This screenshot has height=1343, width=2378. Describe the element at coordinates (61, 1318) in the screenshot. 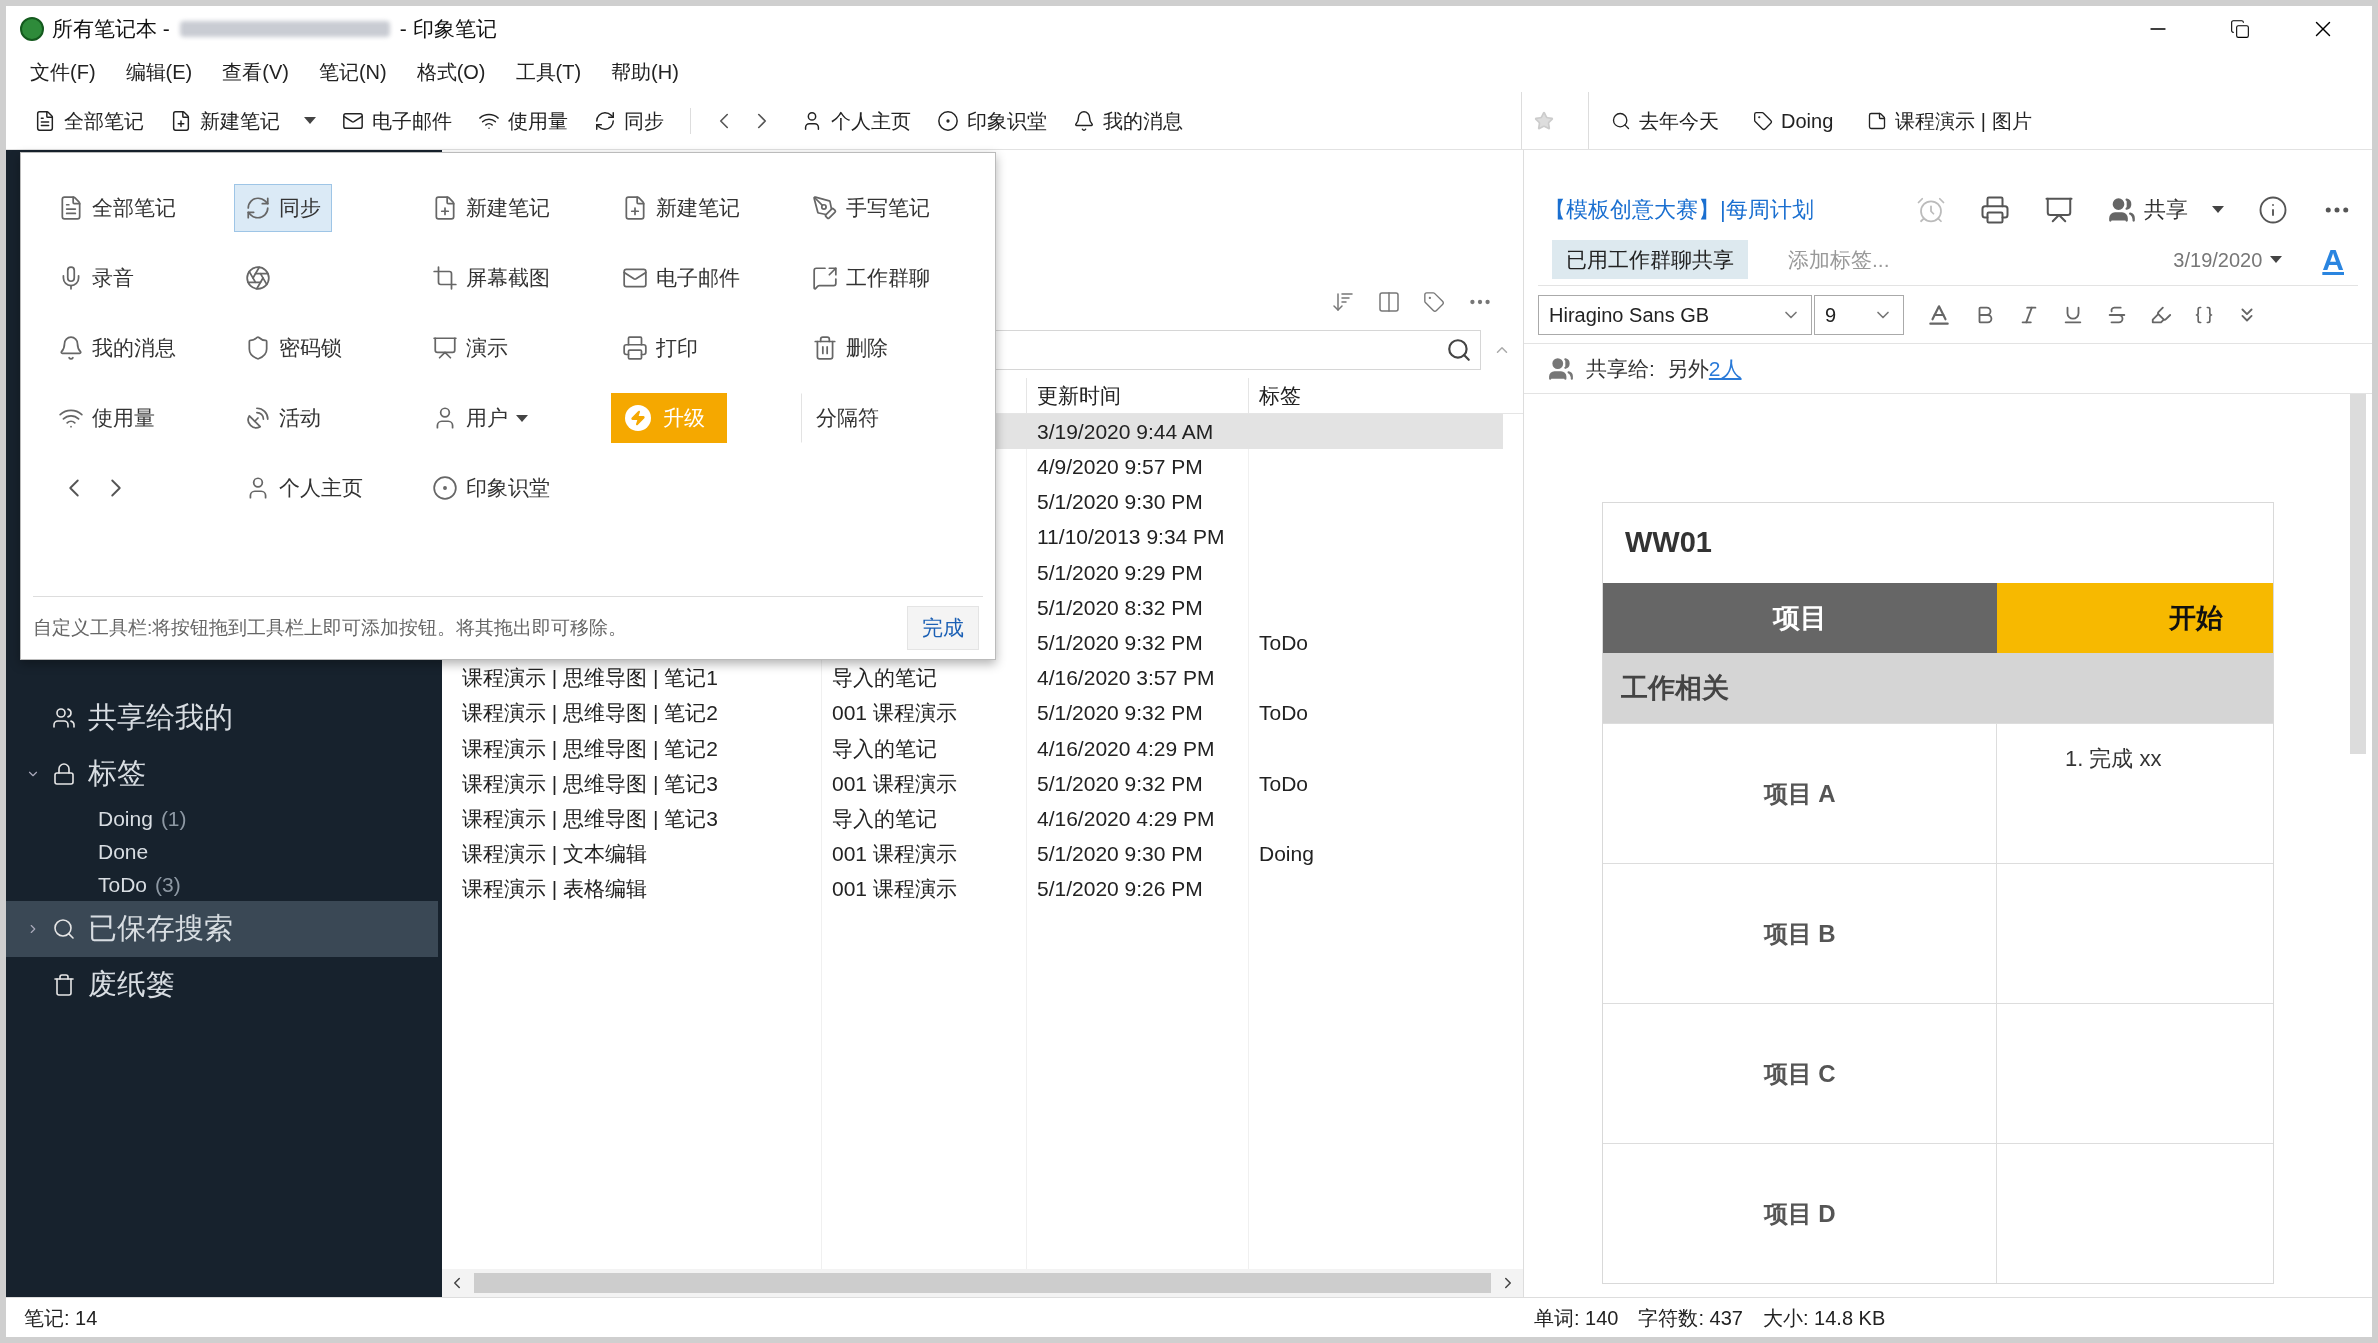

I see `note-count: 笔记: 14` at that location.